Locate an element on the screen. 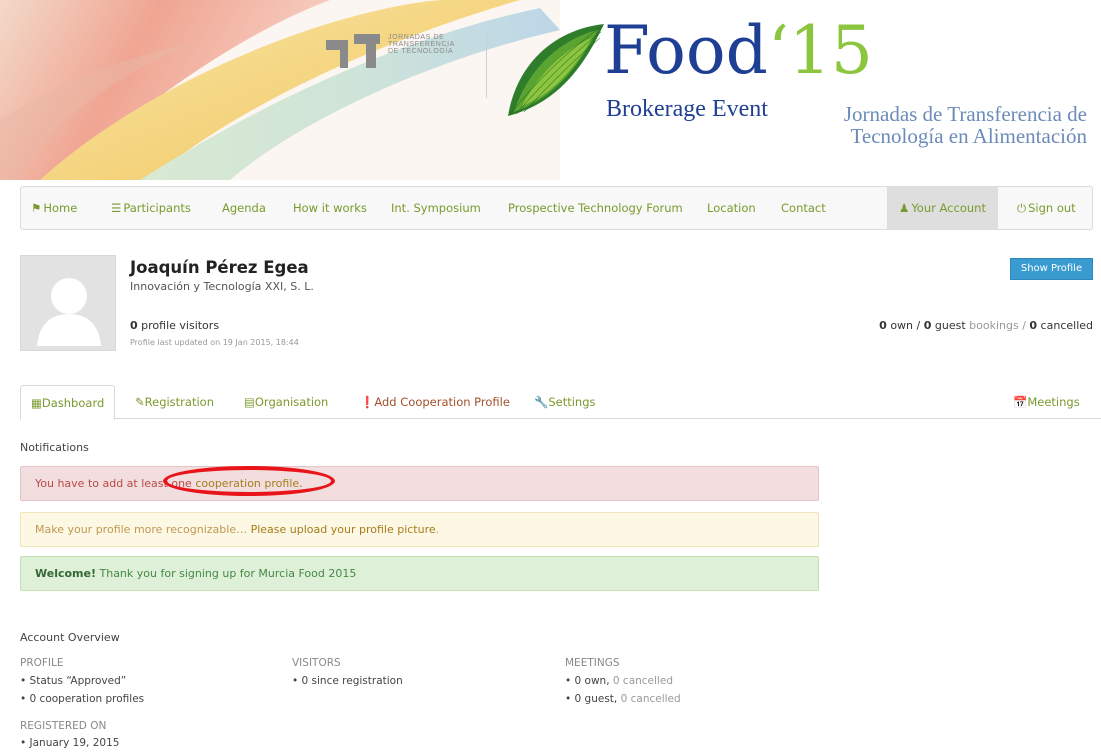  avatar is located at coordinates (68, 303).